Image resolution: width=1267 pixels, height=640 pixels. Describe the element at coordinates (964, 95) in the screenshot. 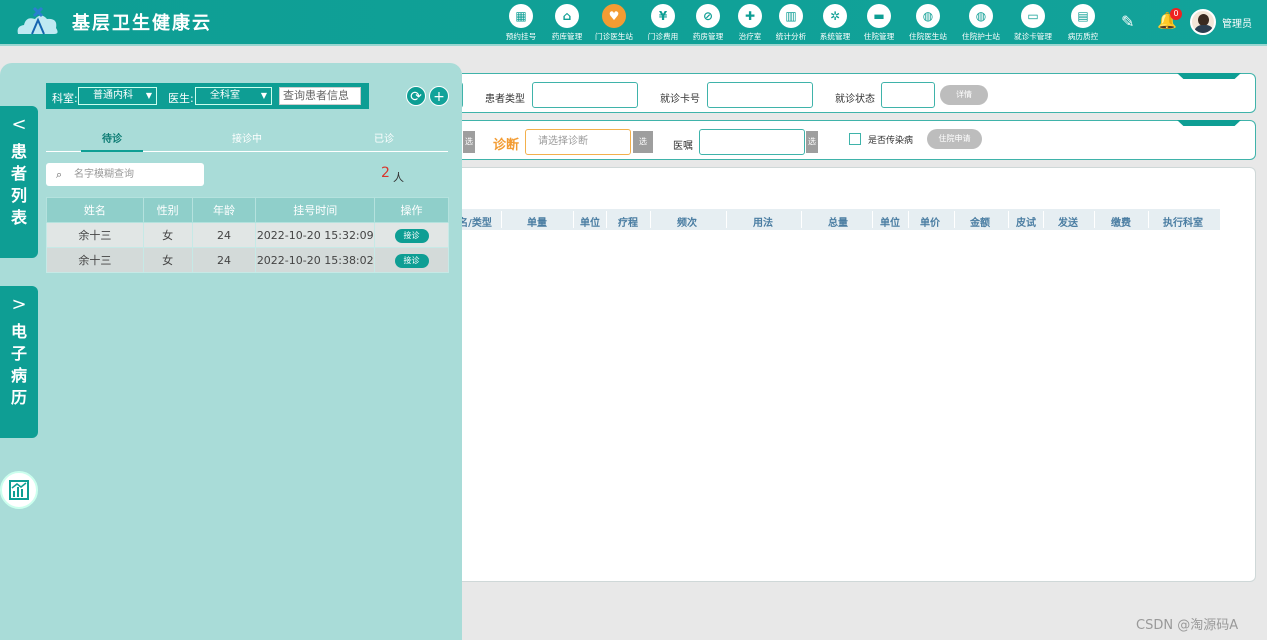

I see `detail-button: 详情` at that location.